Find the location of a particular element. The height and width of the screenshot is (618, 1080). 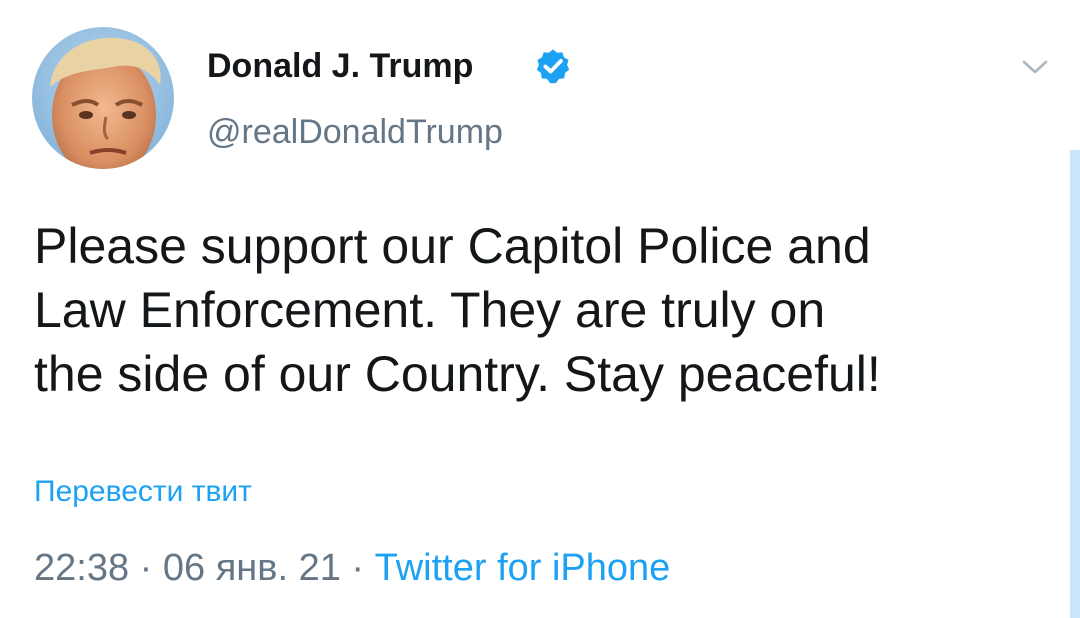

tweet-time: 22:38 is located at coordinates (81, 568).